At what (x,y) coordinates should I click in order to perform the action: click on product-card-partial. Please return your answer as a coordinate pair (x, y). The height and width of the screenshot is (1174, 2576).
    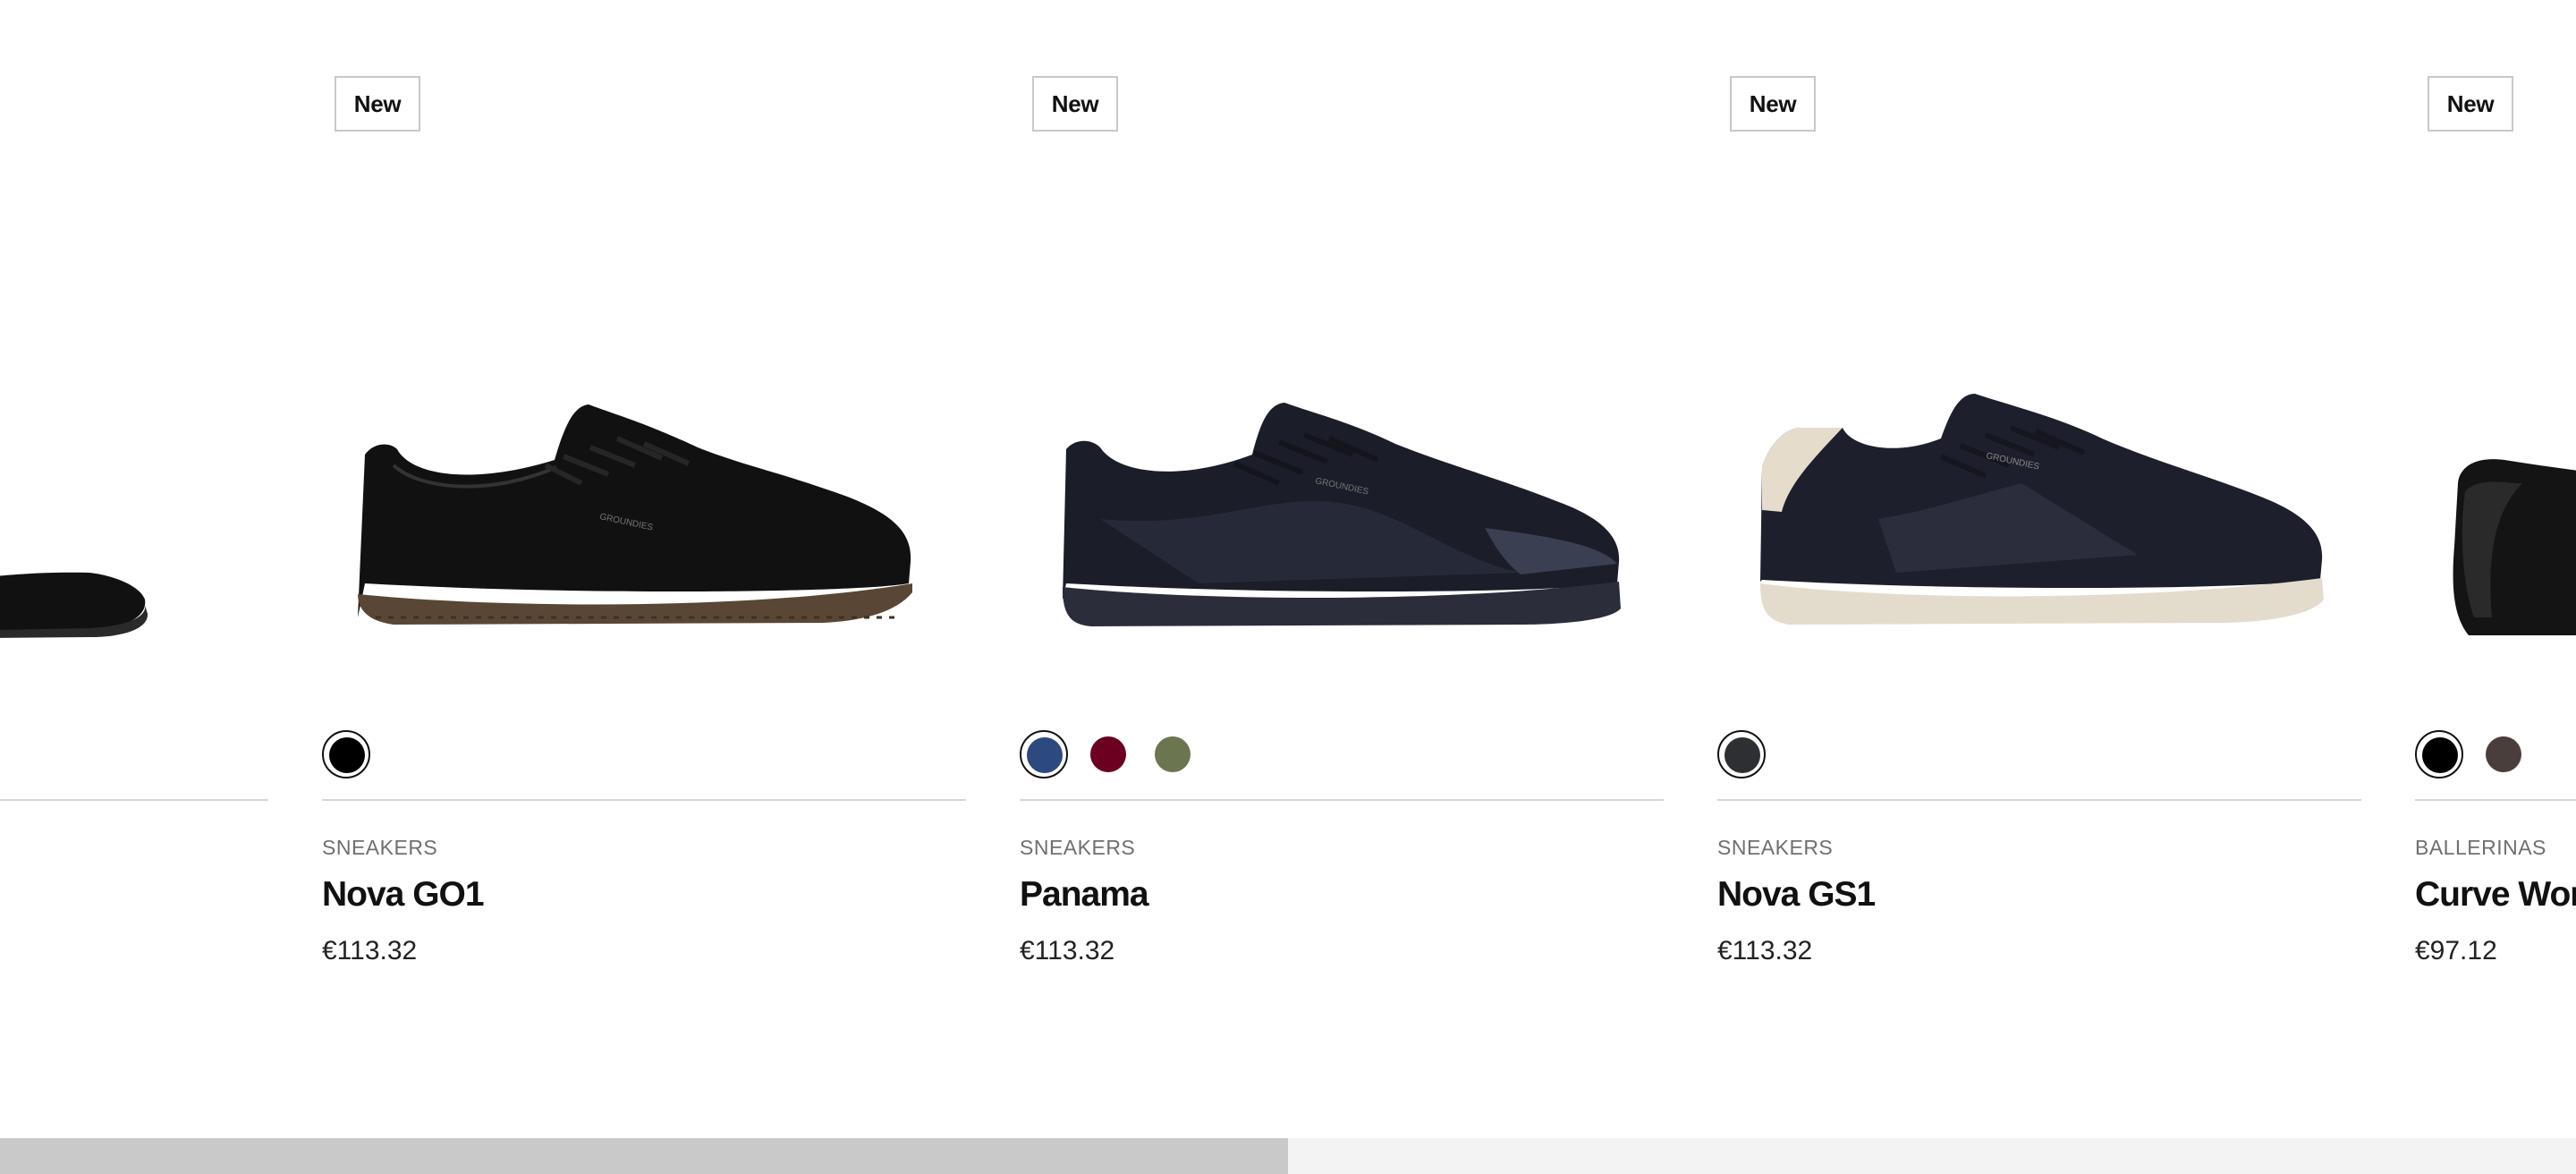
    Looking at the image, I should click on (134, 528).